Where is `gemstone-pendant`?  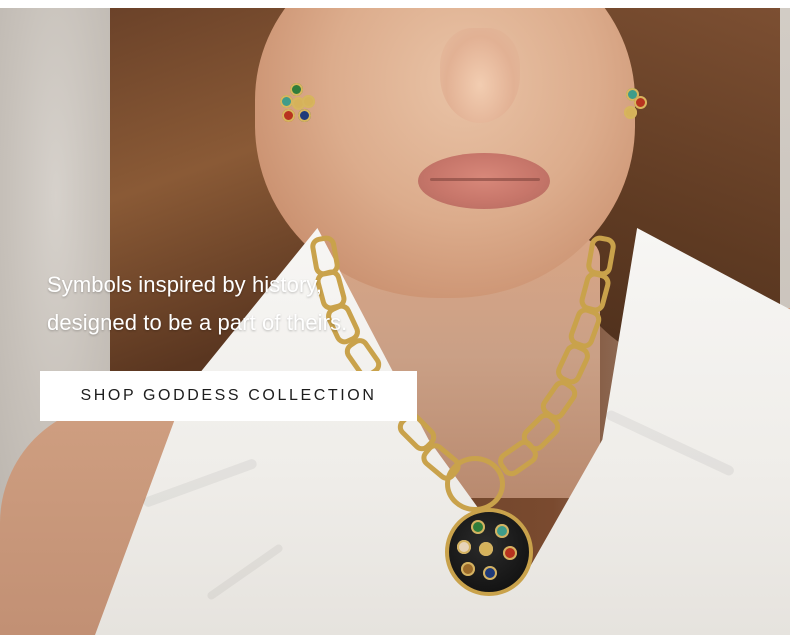
gemstone-pendant is located at coordinates (489, 552).